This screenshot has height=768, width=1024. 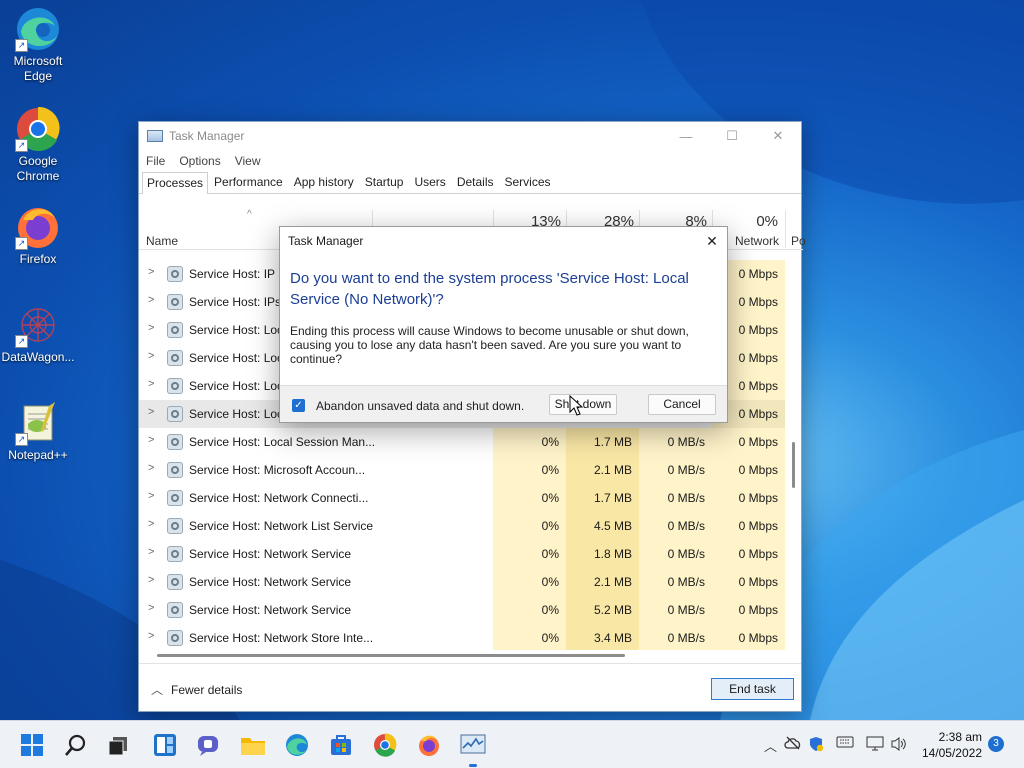 What do you see at coordinates (298, 405) in the screenshot?
I see `abandon-data-checkbox: ✓` at bounding box center [298, 405].